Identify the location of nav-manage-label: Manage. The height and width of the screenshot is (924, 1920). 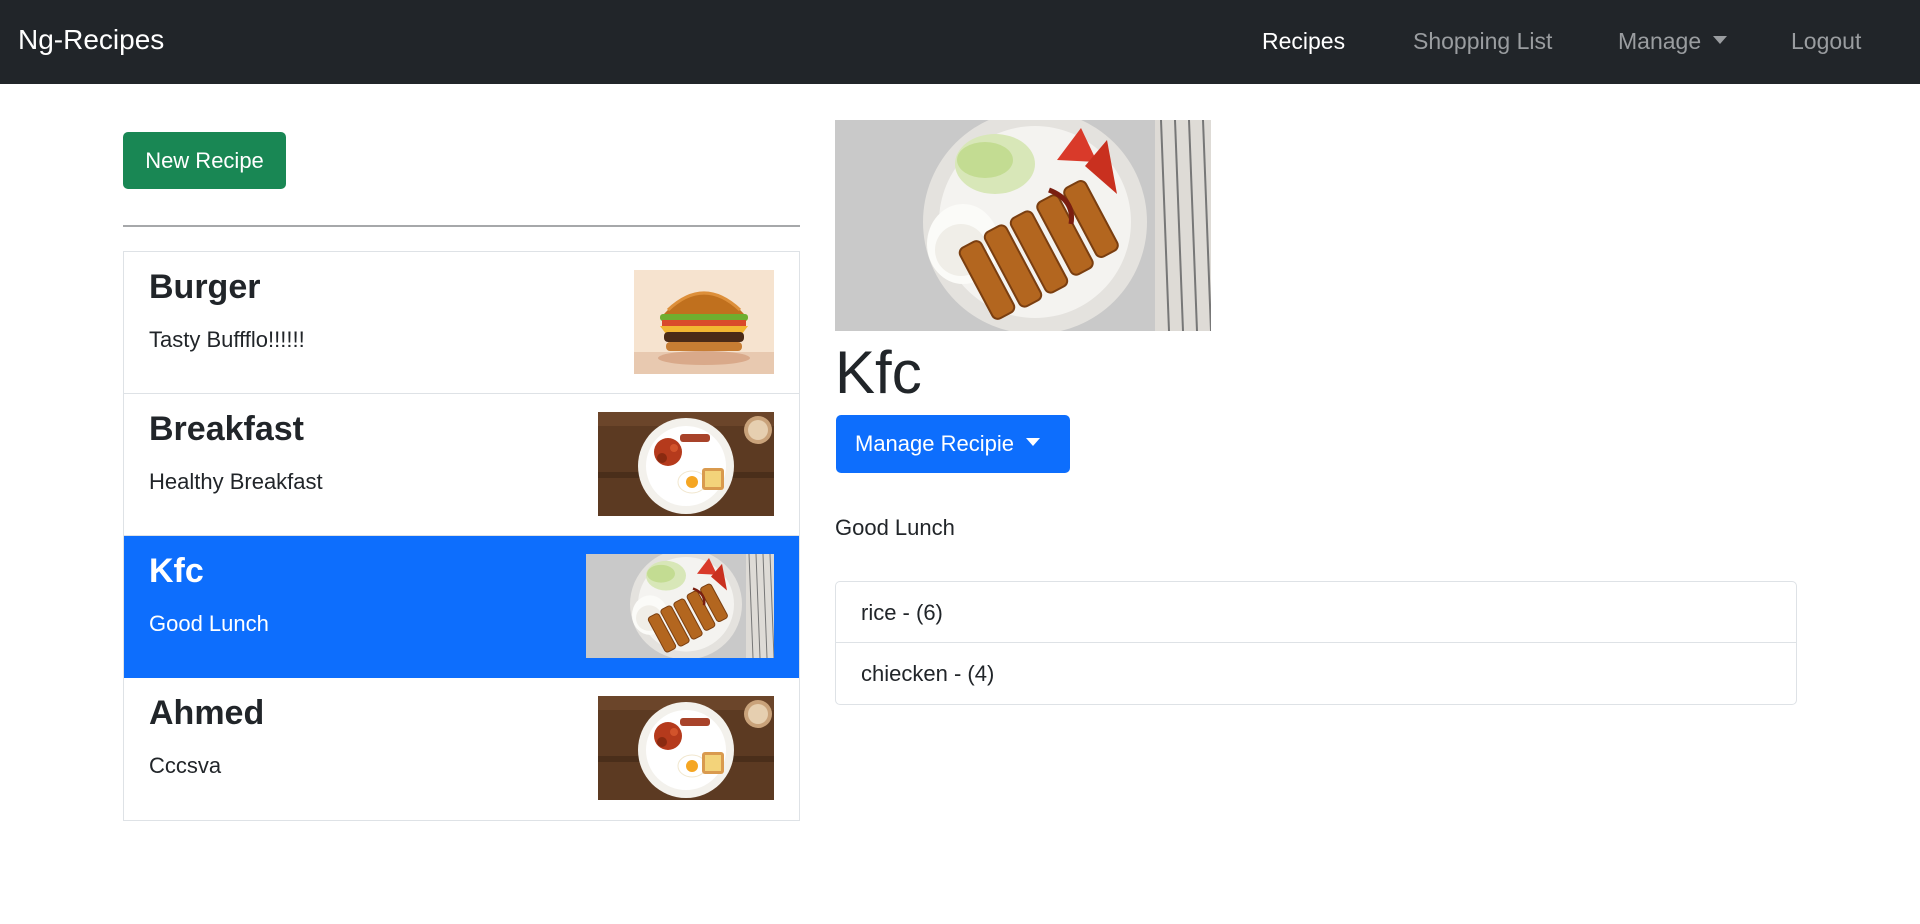
(1660, 41).